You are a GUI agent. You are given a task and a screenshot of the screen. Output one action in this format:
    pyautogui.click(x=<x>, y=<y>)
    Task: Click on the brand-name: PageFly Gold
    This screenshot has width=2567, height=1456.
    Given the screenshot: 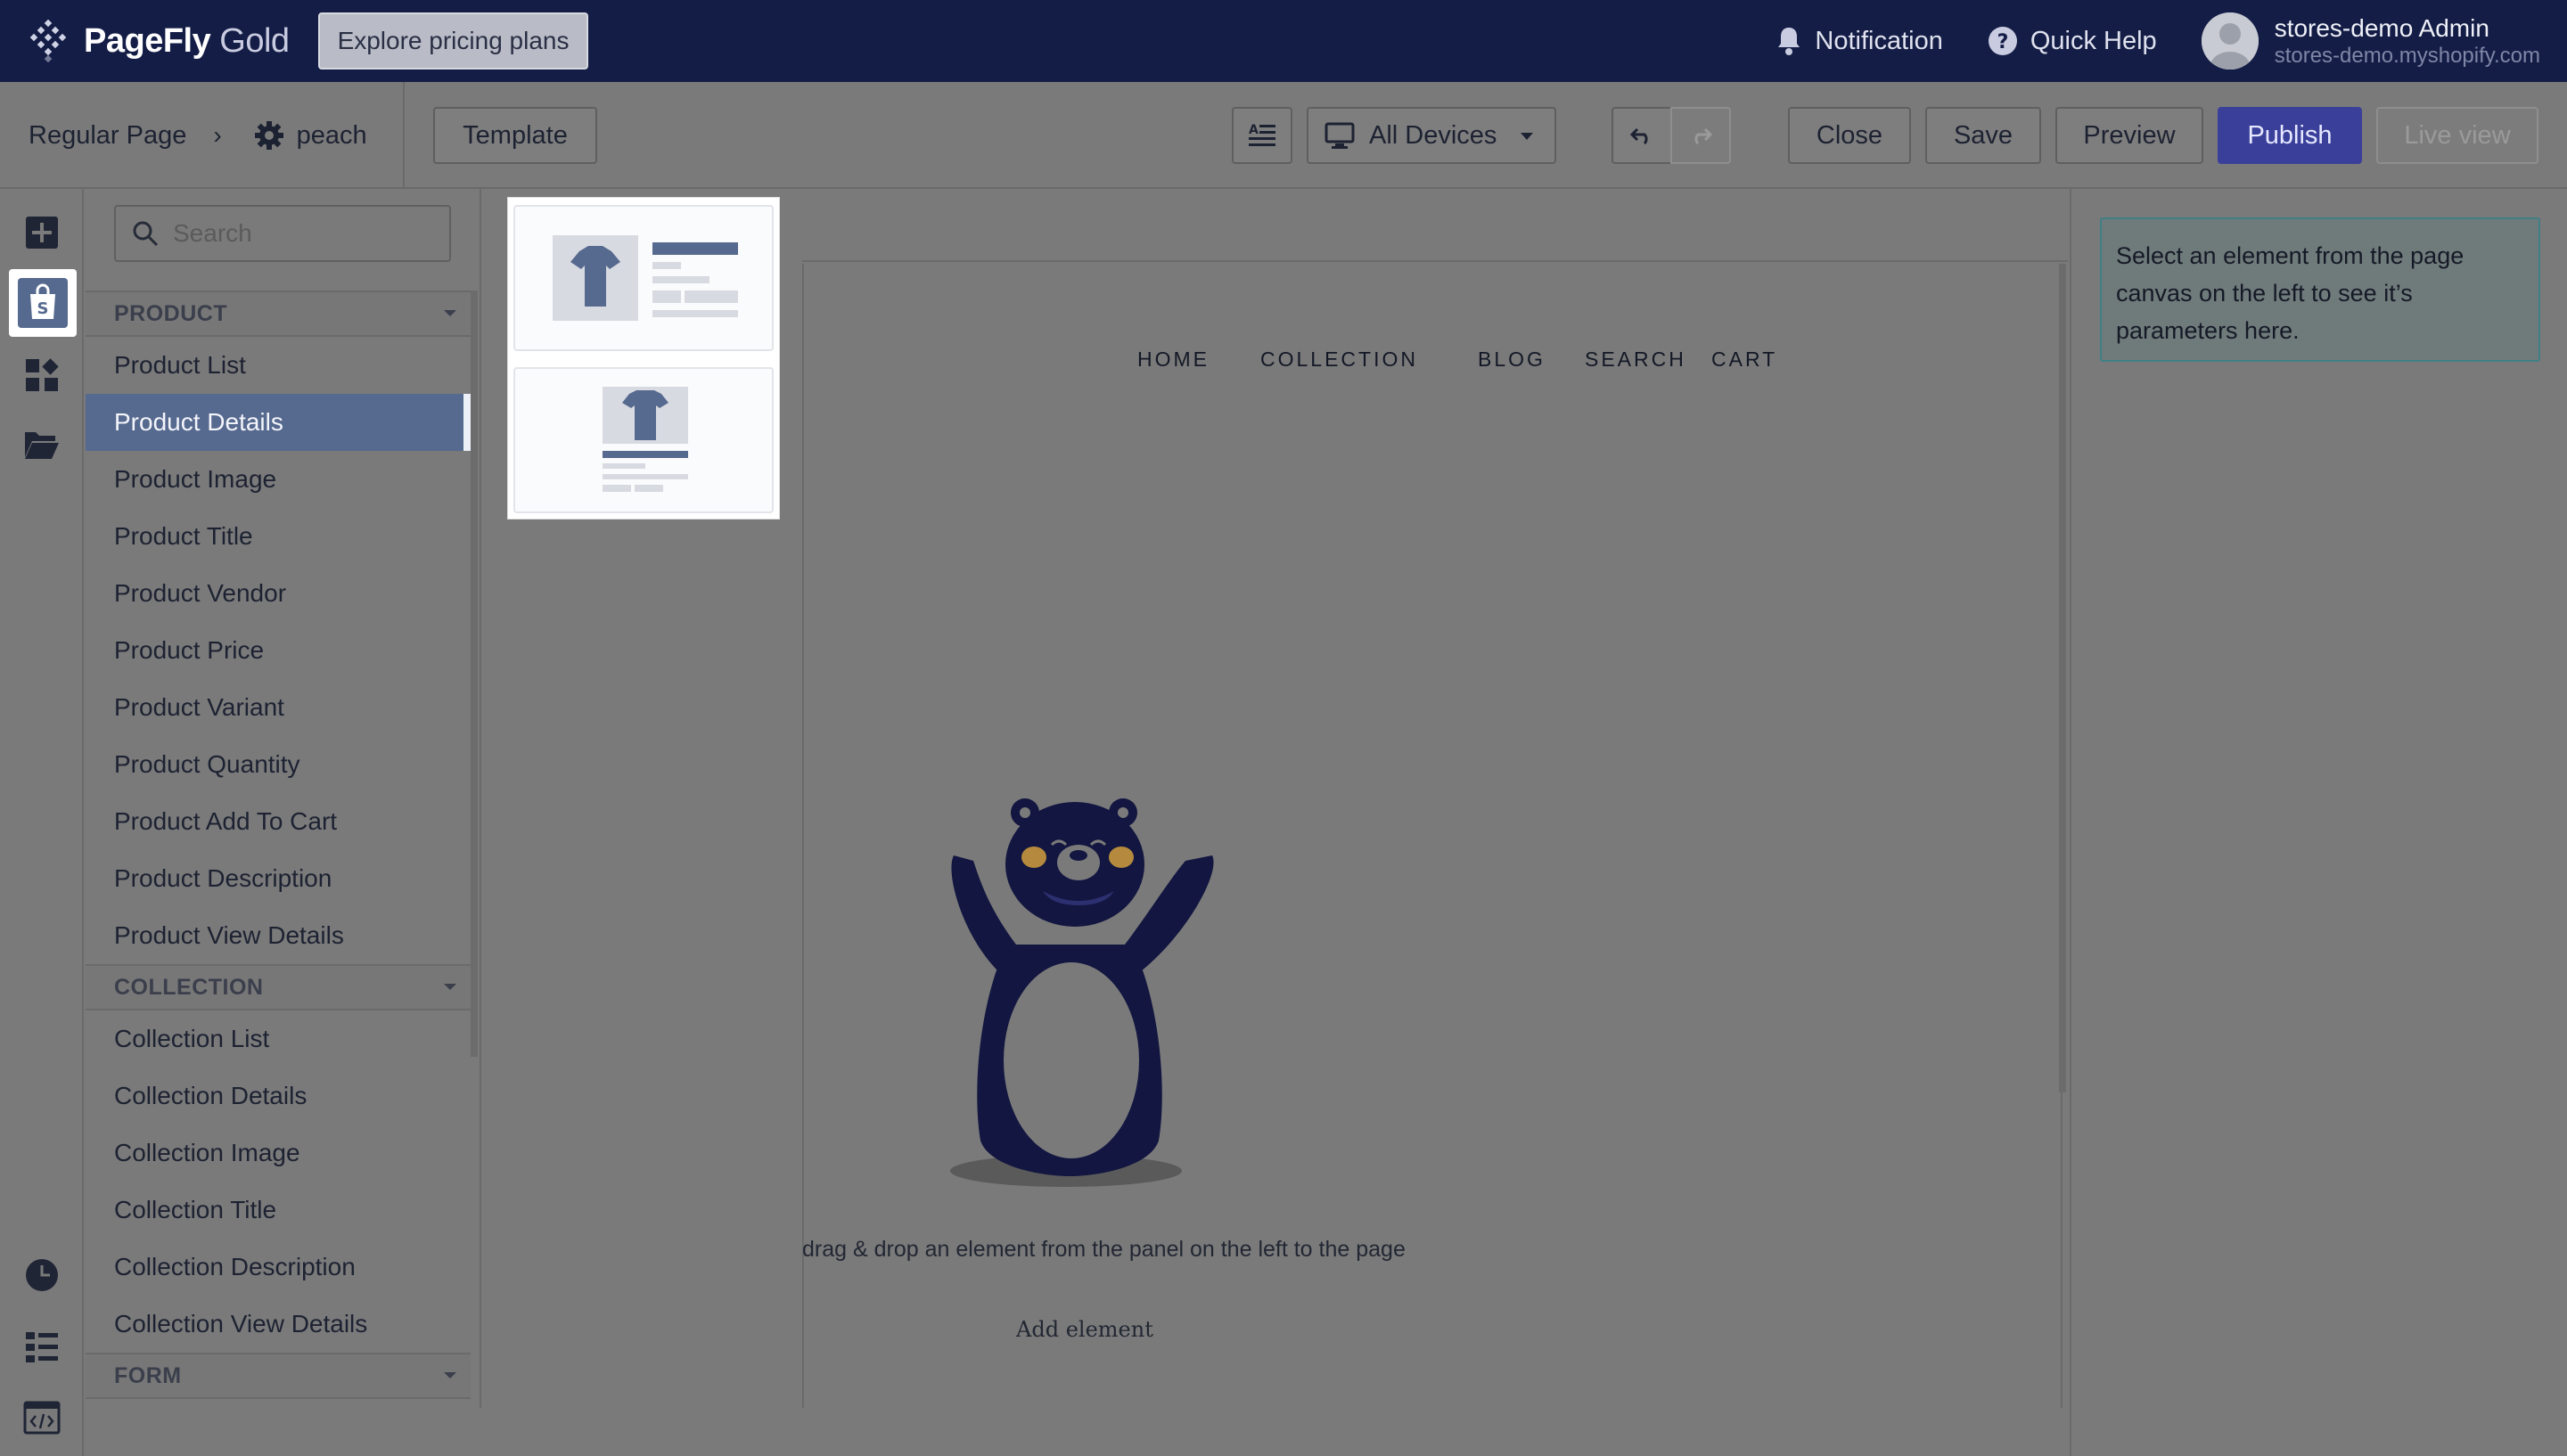 What is the action you would take?
    pyautogui.click(x=187, y=40)
    